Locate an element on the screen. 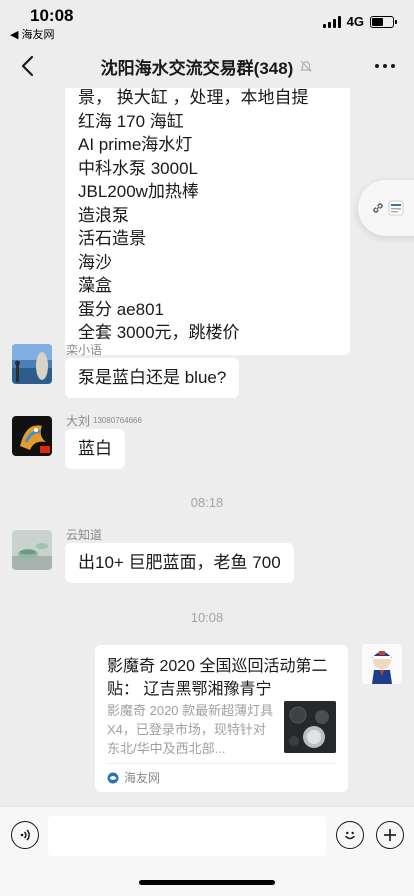 This screenshot has width=414, height=896. emoji-button is located at coordinates (350, 835).